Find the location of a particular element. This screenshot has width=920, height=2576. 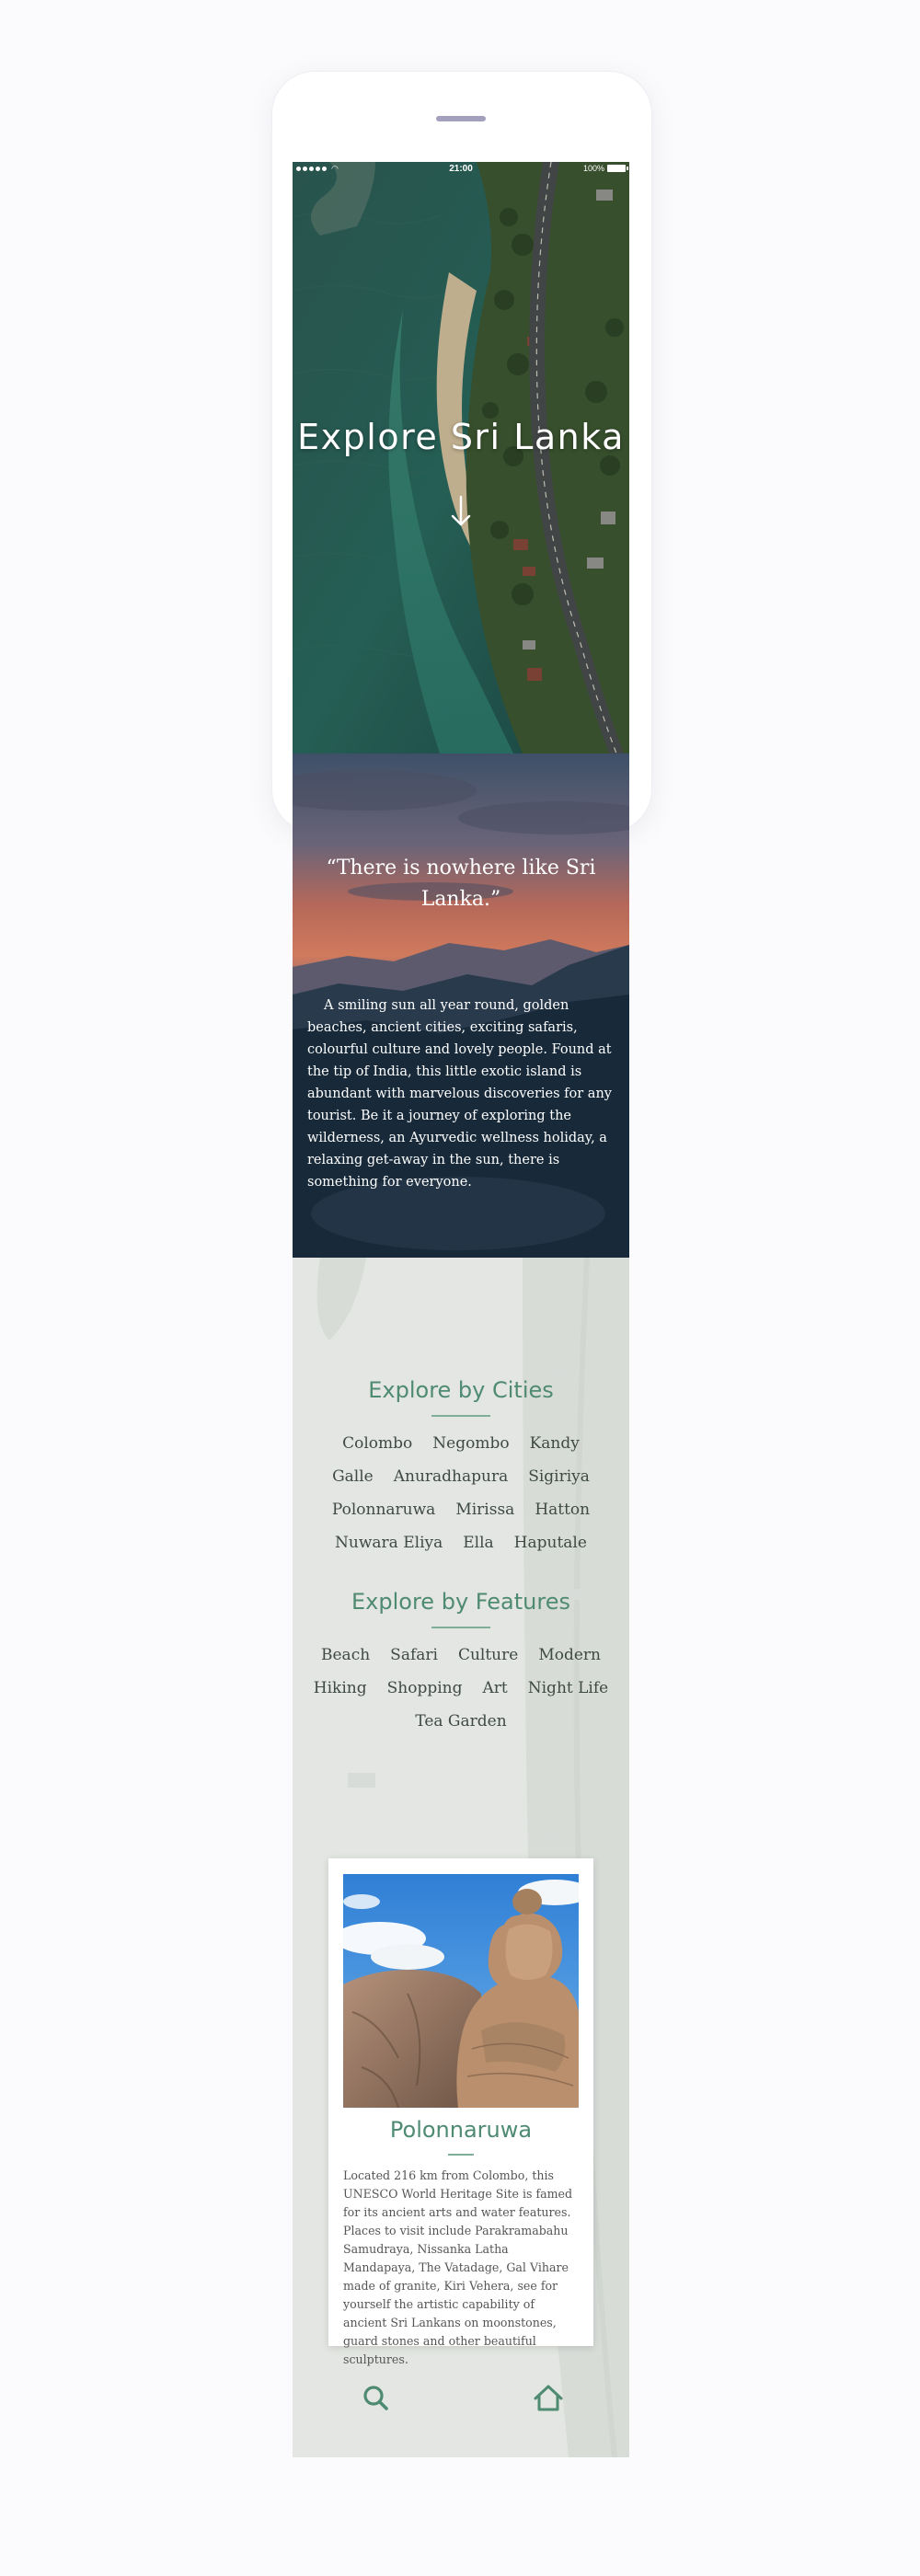

hero-section: ◠ 21:00 100% Explore Sri Lanka is located at coordinates (461, 457).